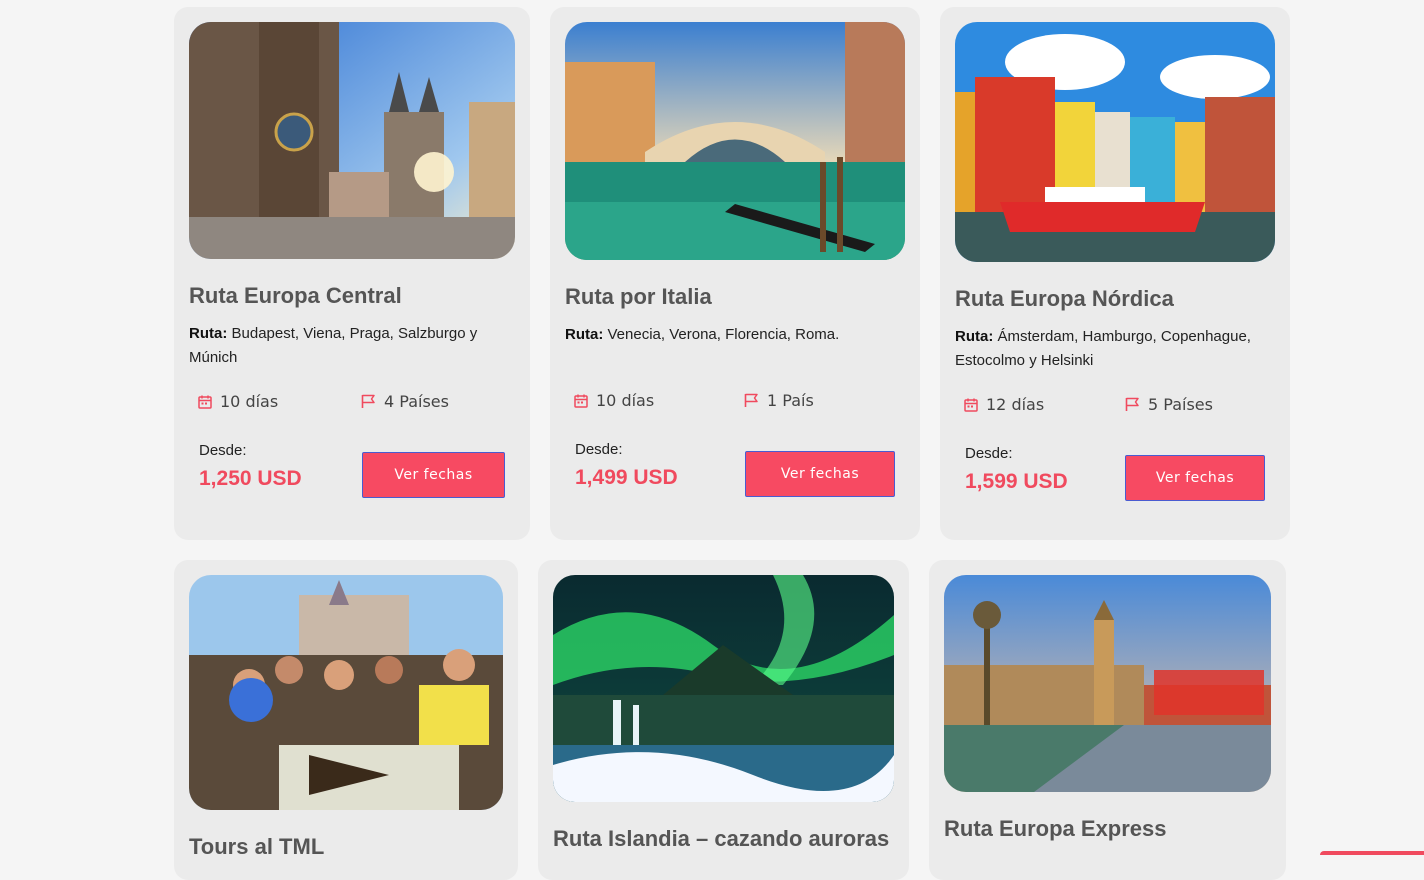 This screenshot has height=880, width=1424. Describe the element at coordinates (626, 477) in the screenshot. I see `tour-price: 1,499 USD` at that location.